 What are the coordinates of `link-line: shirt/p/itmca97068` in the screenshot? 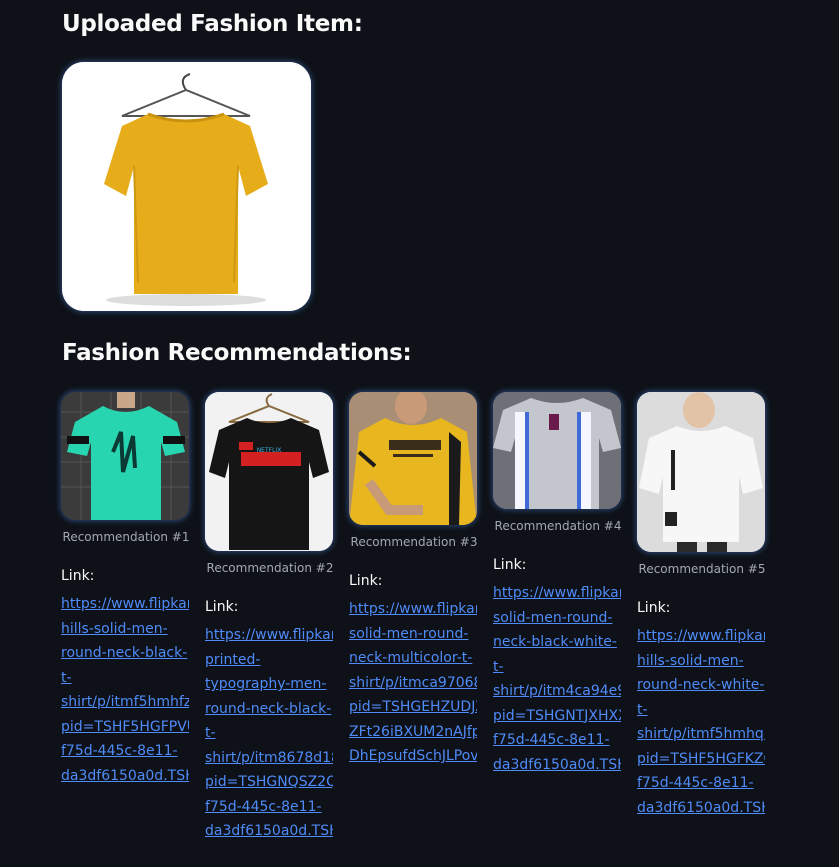 It's located at (413, 682).